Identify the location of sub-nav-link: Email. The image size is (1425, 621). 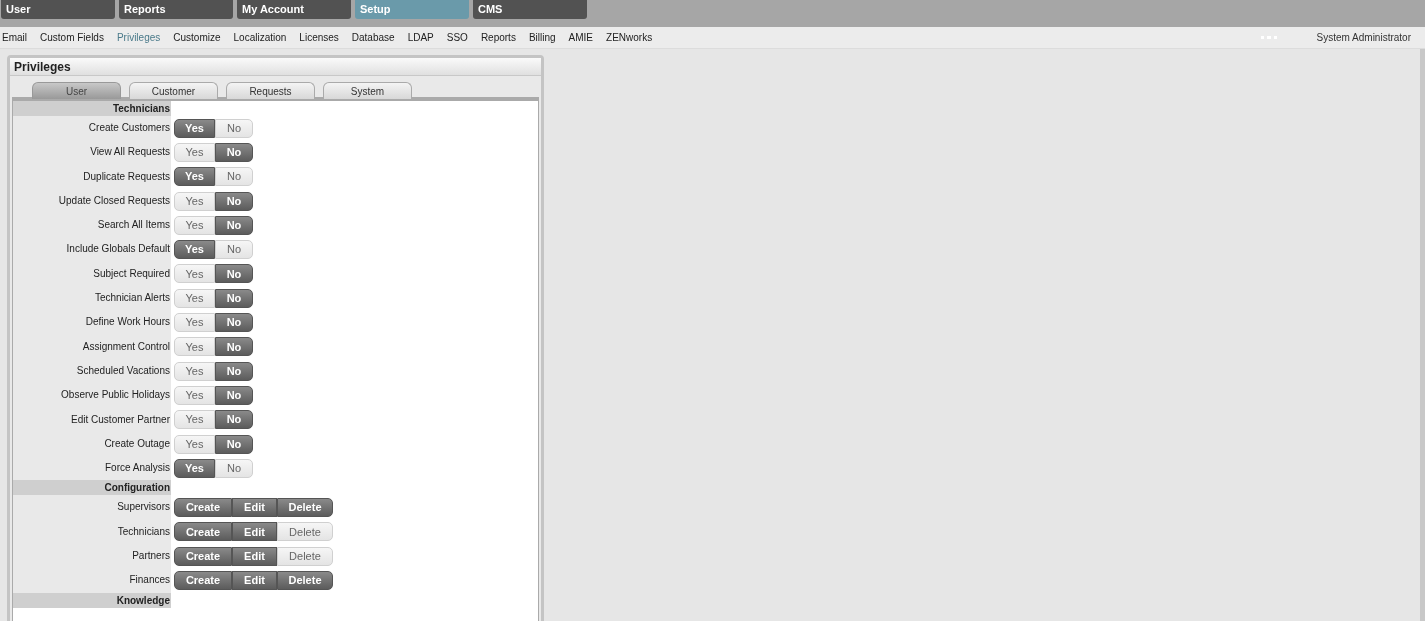
(14, 37).